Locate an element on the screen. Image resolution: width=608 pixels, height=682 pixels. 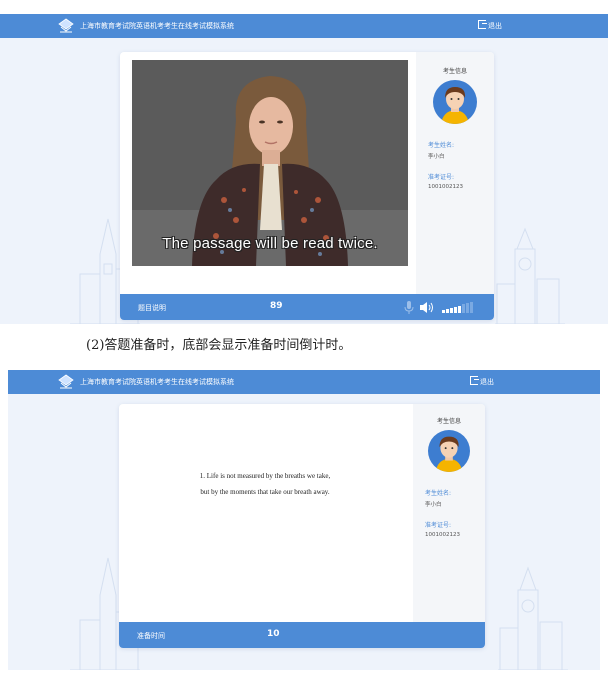
bottom-status-bar: 题目说明 89 is located at coordinates (307, 307).